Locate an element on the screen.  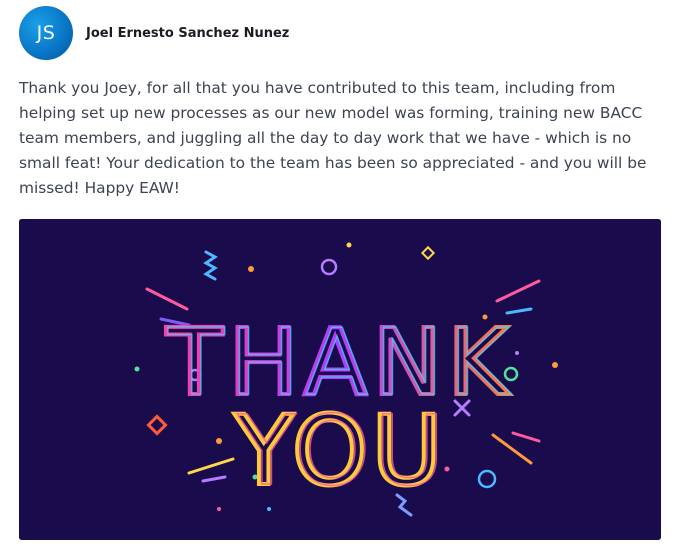
avatar-initials: JS is located at coordinates (46, 33).